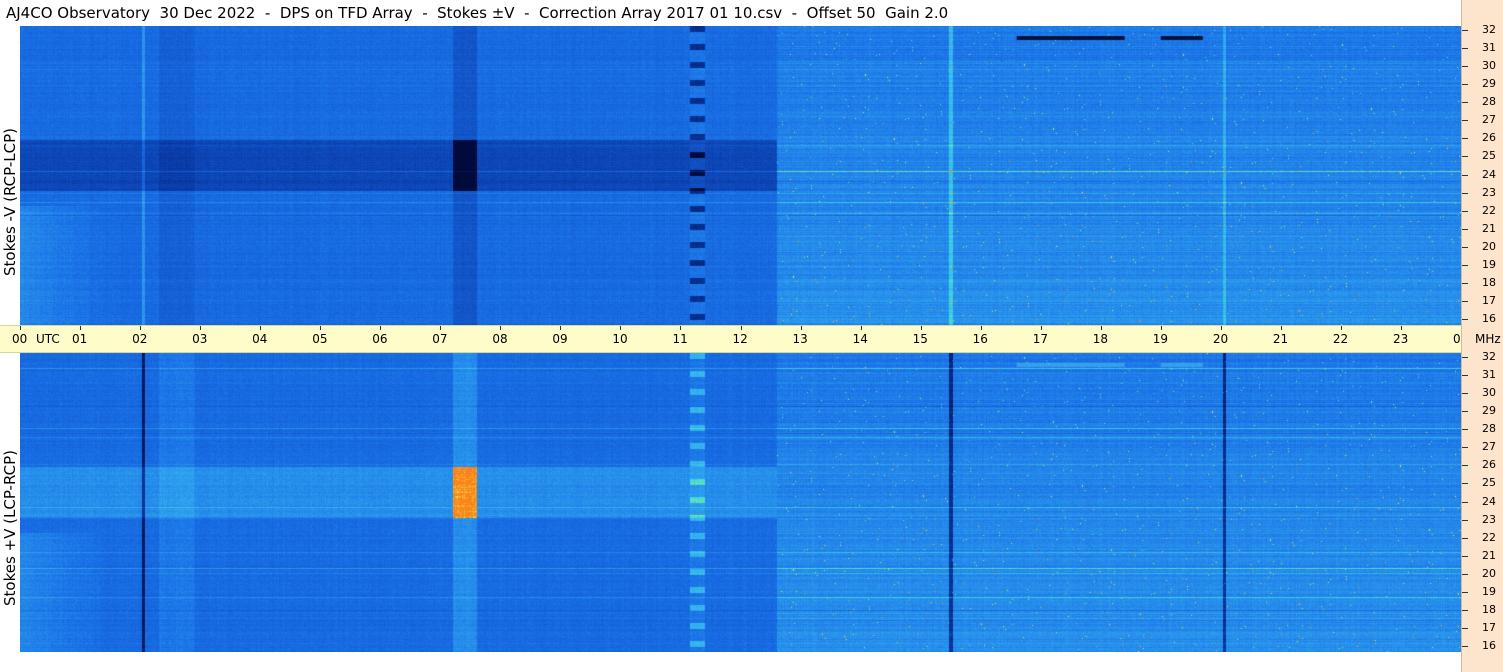 The width and height of the screenshot is (1503, 672). What do you see at coordinates (1489, 519) in the screenshot?
I see `freq-tick-label: 23` at bounding box center [1489, 519].